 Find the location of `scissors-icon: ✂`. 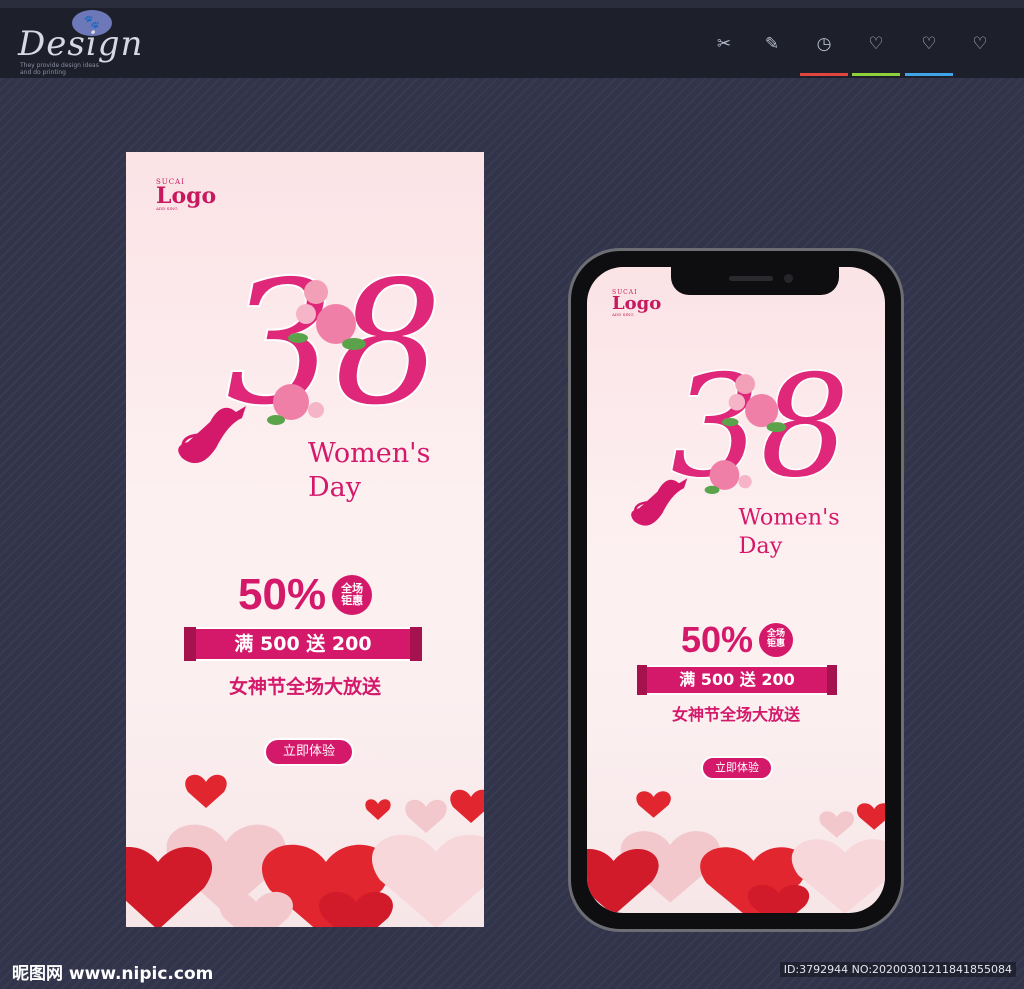

scissors-icon: ✂ is located at coordinates (724, 53).